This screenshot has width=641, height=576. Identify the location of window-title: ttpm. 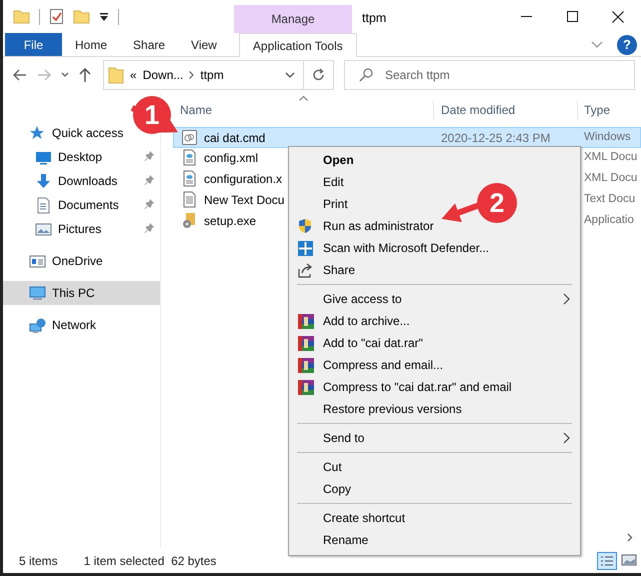
(374, 18).